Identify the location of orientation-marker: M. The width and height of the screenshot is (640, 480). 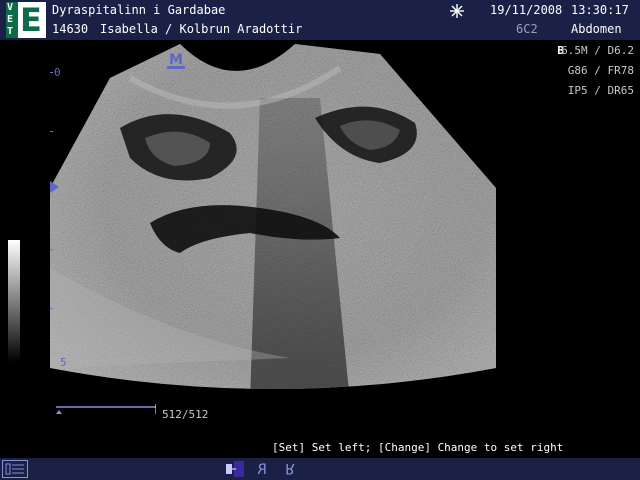
(176, 60).